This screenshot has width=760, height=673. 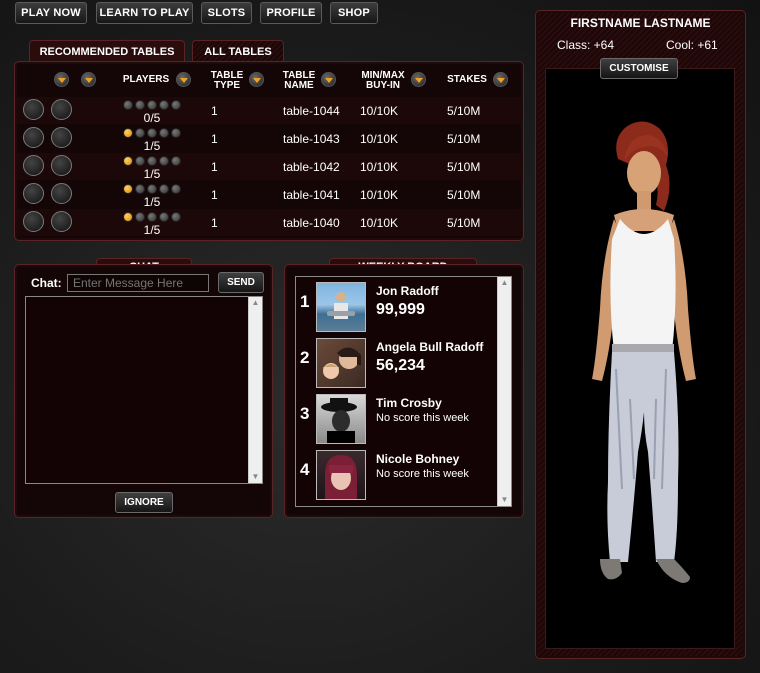 I want to click on sort-filter-2-icon, so click(x=88, y=79).